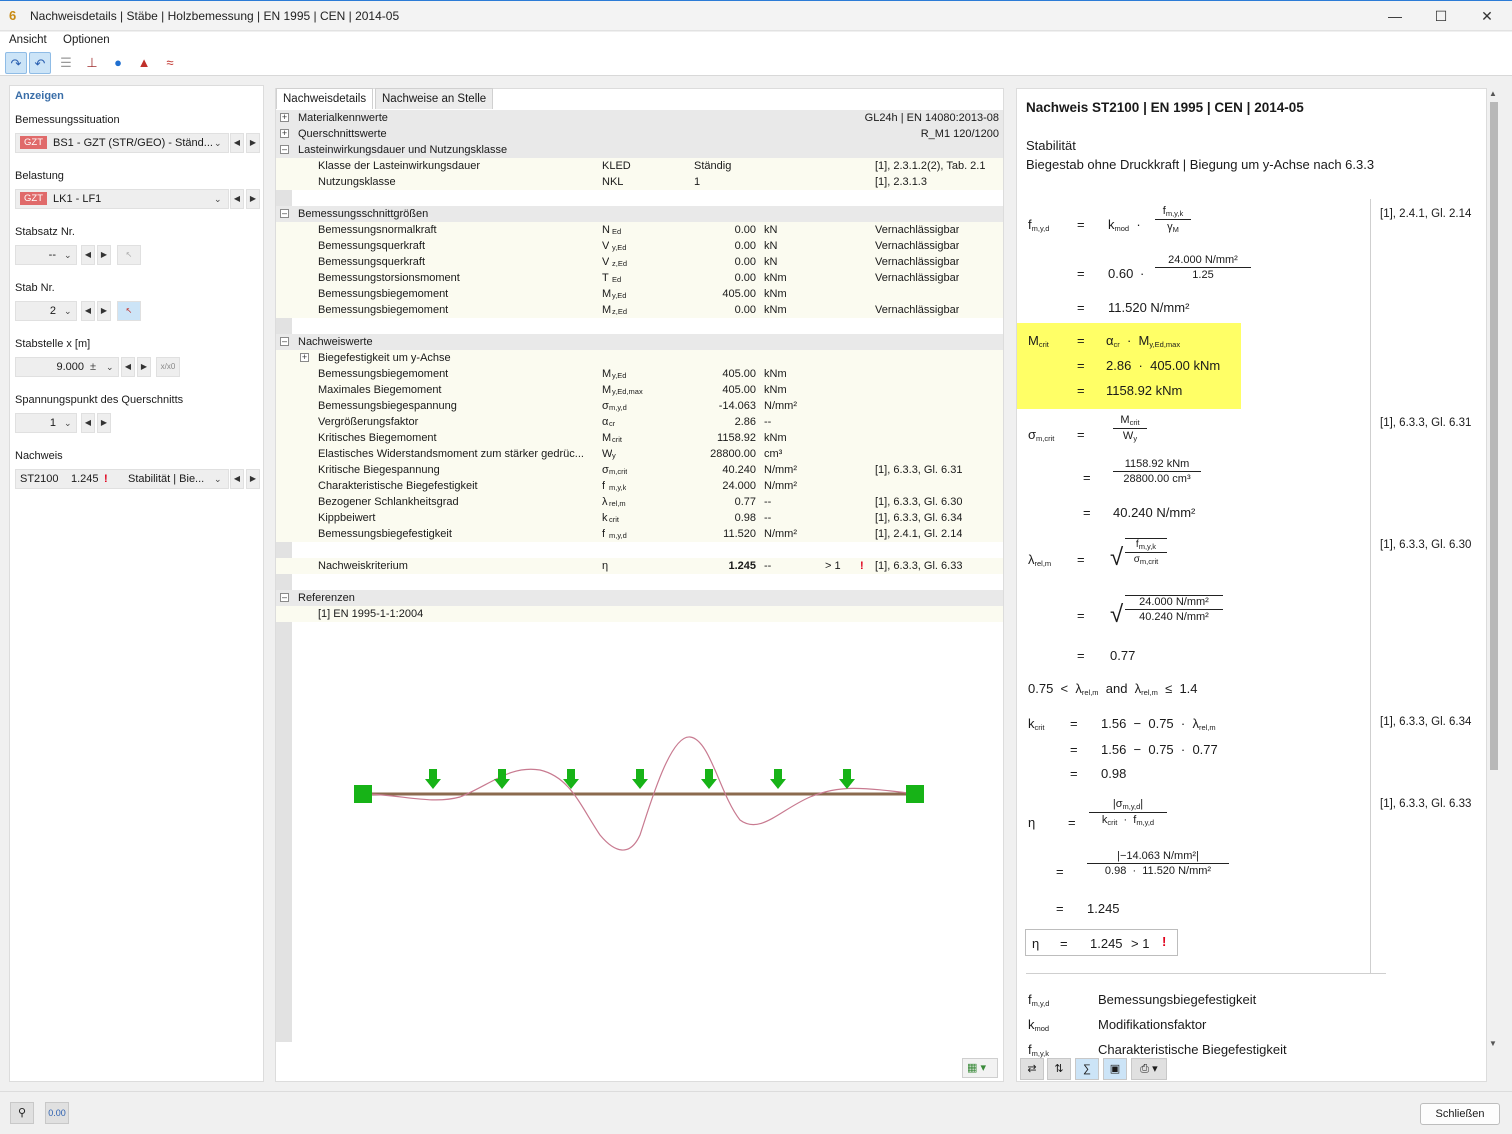 This screenshot has width=1512, height=1134. Describe the element at coordinates (33, 142) in the screenshot. I see `gzt-badge: GZT` at that location.